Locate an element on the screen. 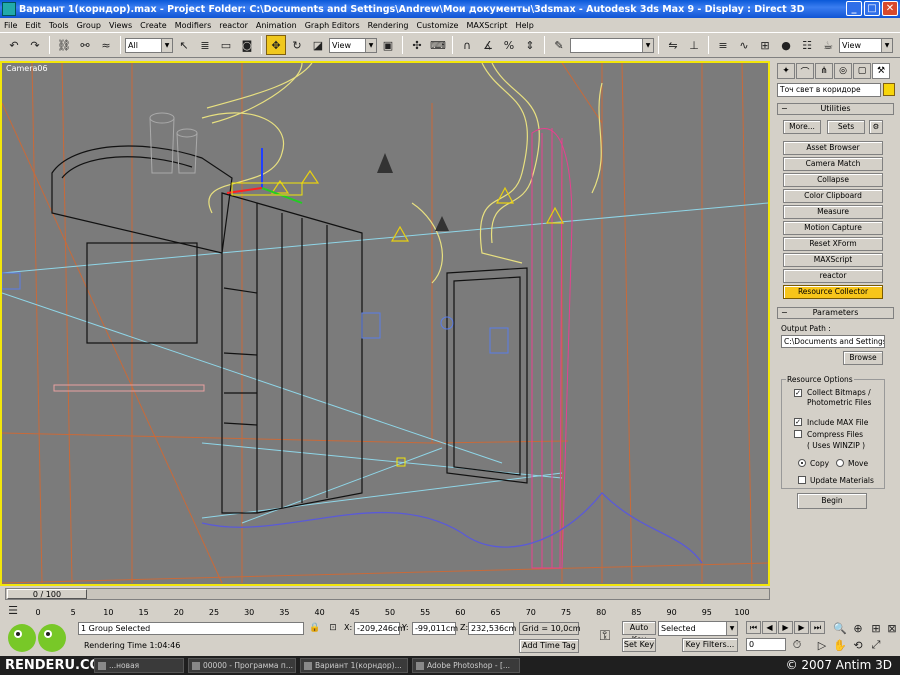 Image resolution: width=900 pixels, height=675 pixels. menu-customize: Customize is located at coordinates (437, 25).